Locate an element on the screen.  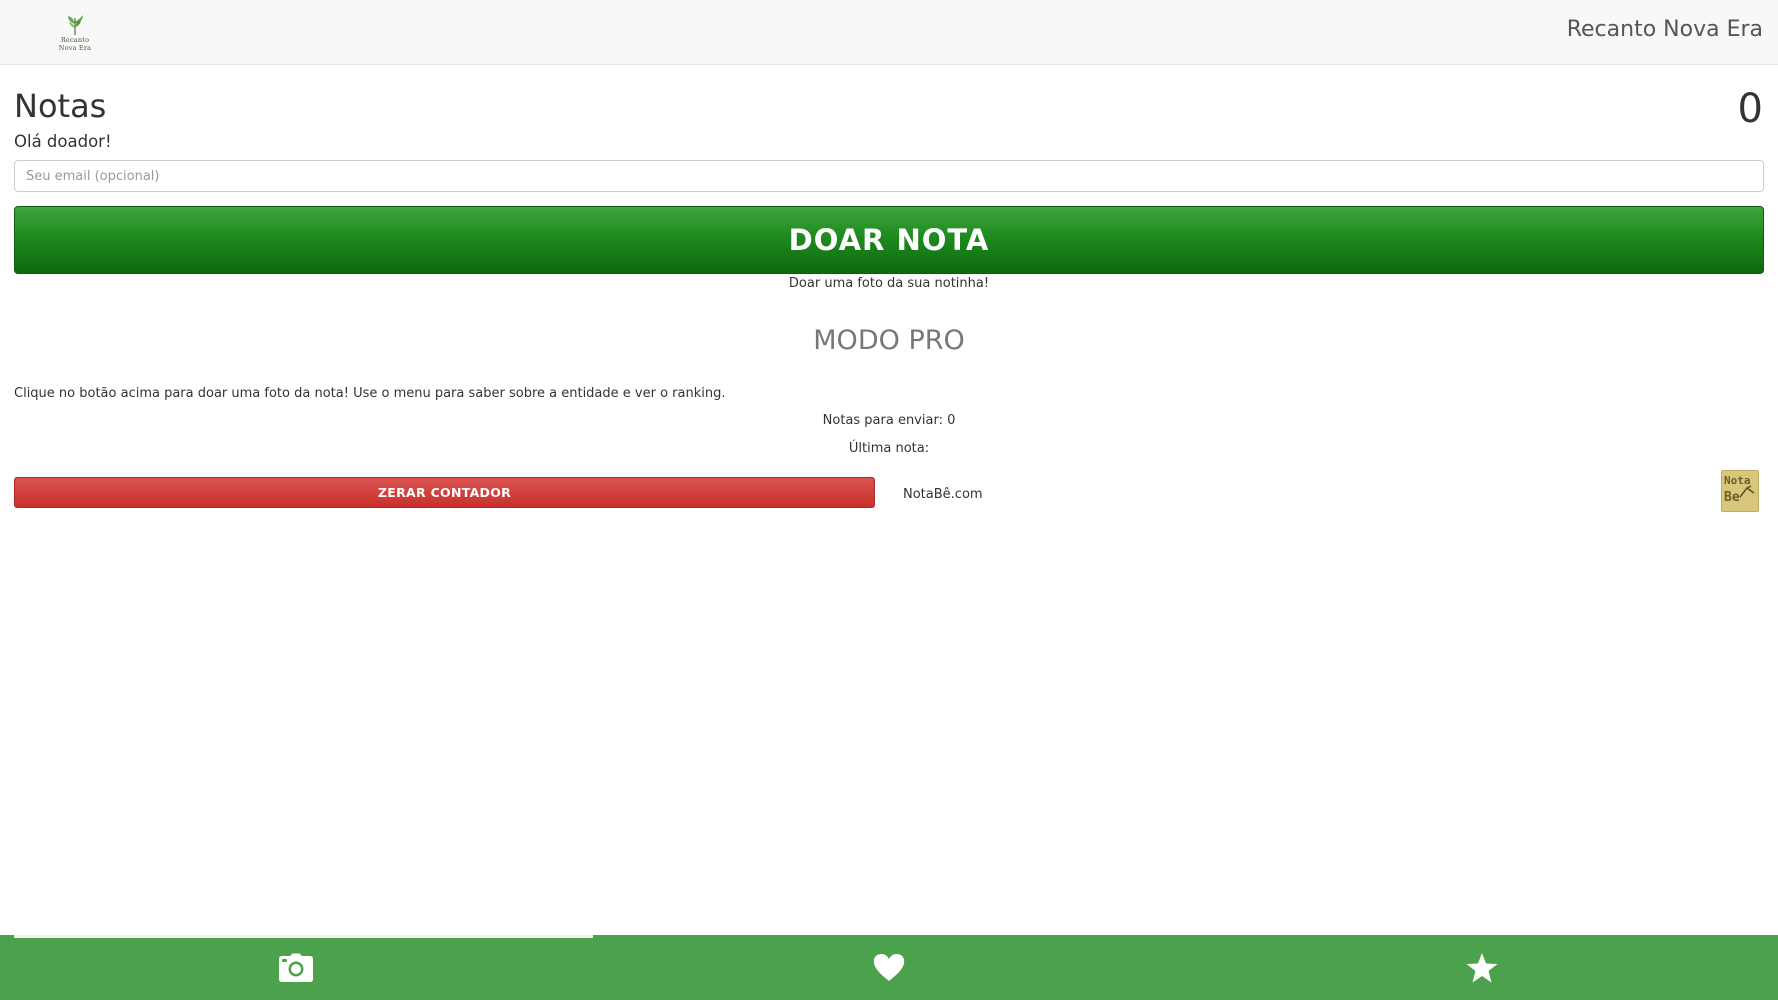
leaf-icon is located at coordinates (75, 25).